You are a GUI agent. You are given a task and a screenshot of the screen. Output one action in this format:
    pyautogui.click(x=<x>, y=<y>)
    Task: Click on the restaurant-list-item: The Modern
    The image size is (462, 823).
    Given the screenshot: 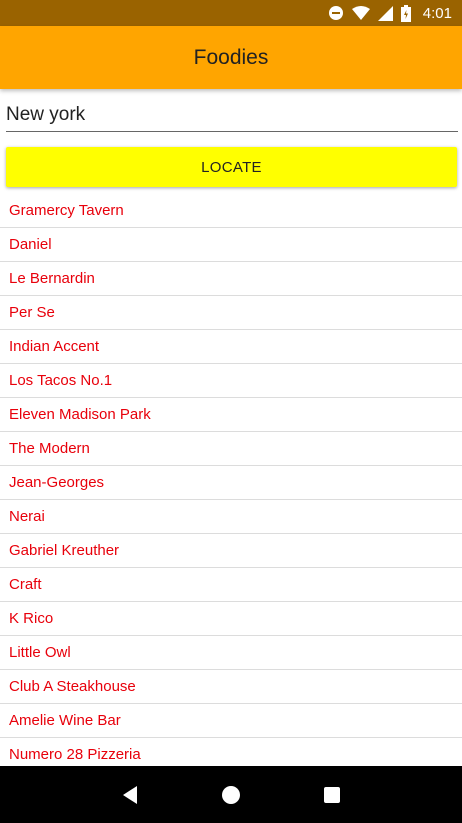 What is the action you would take?
    pyautogui.click(x=231, y=449)
    